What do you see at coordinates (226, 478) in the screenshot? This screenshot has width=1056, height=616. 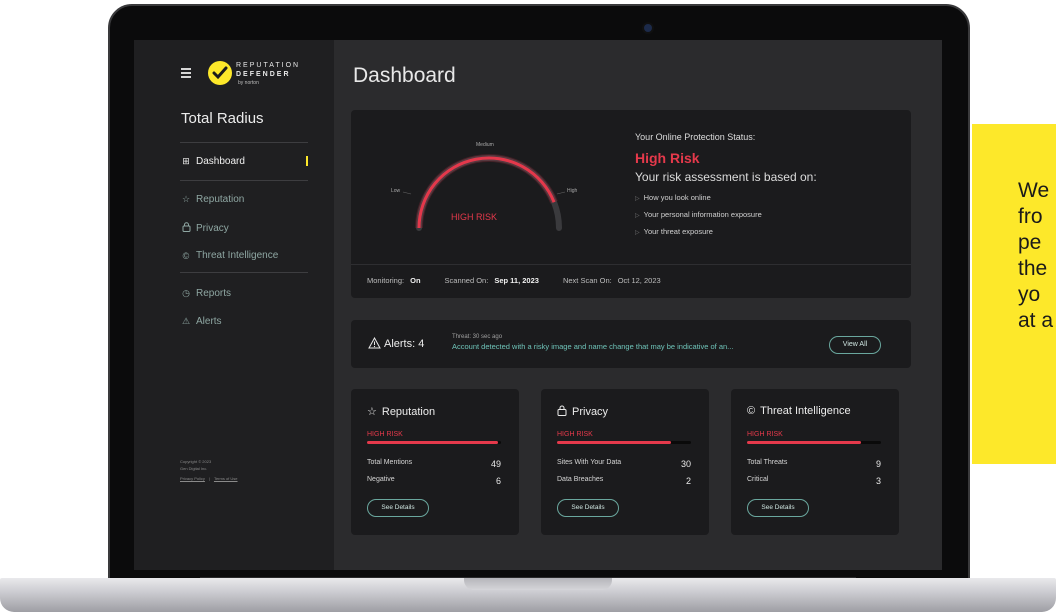 I see `terms-of-use-link: Terms of Use` at bounding box center [226, 478].